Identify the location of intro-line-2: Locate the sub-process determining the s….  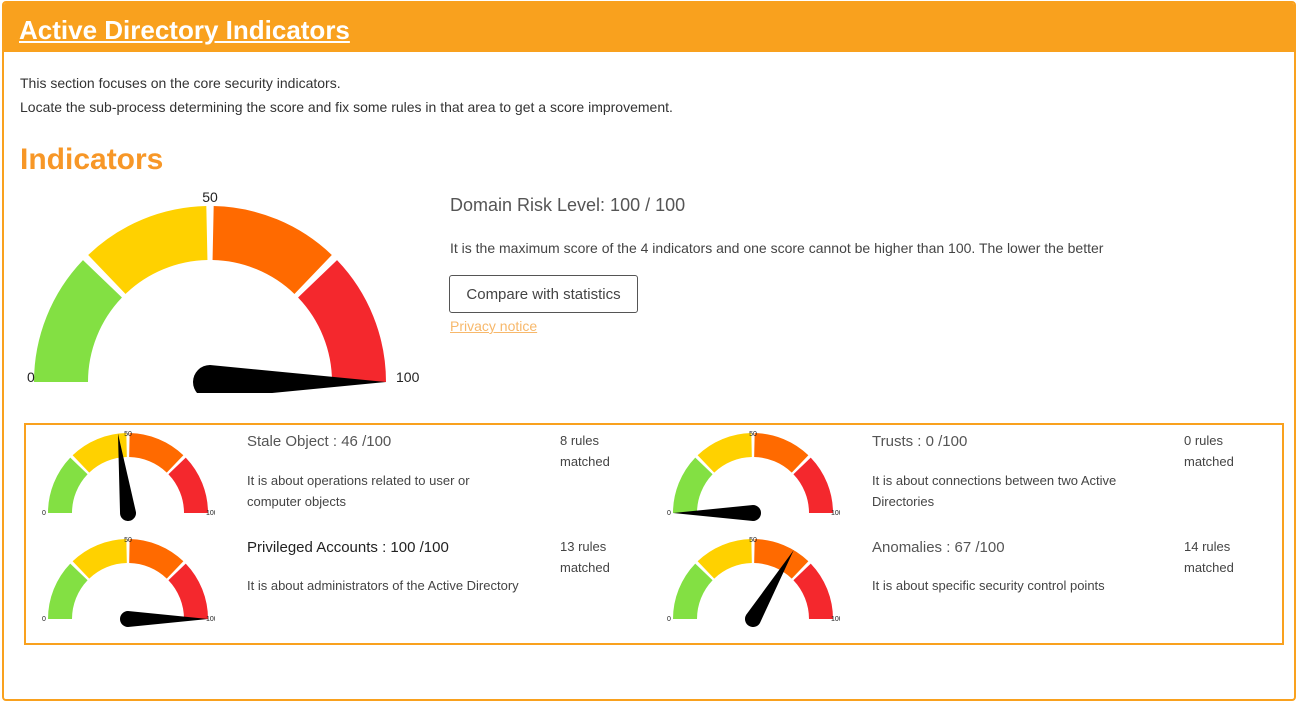
(346, 107).